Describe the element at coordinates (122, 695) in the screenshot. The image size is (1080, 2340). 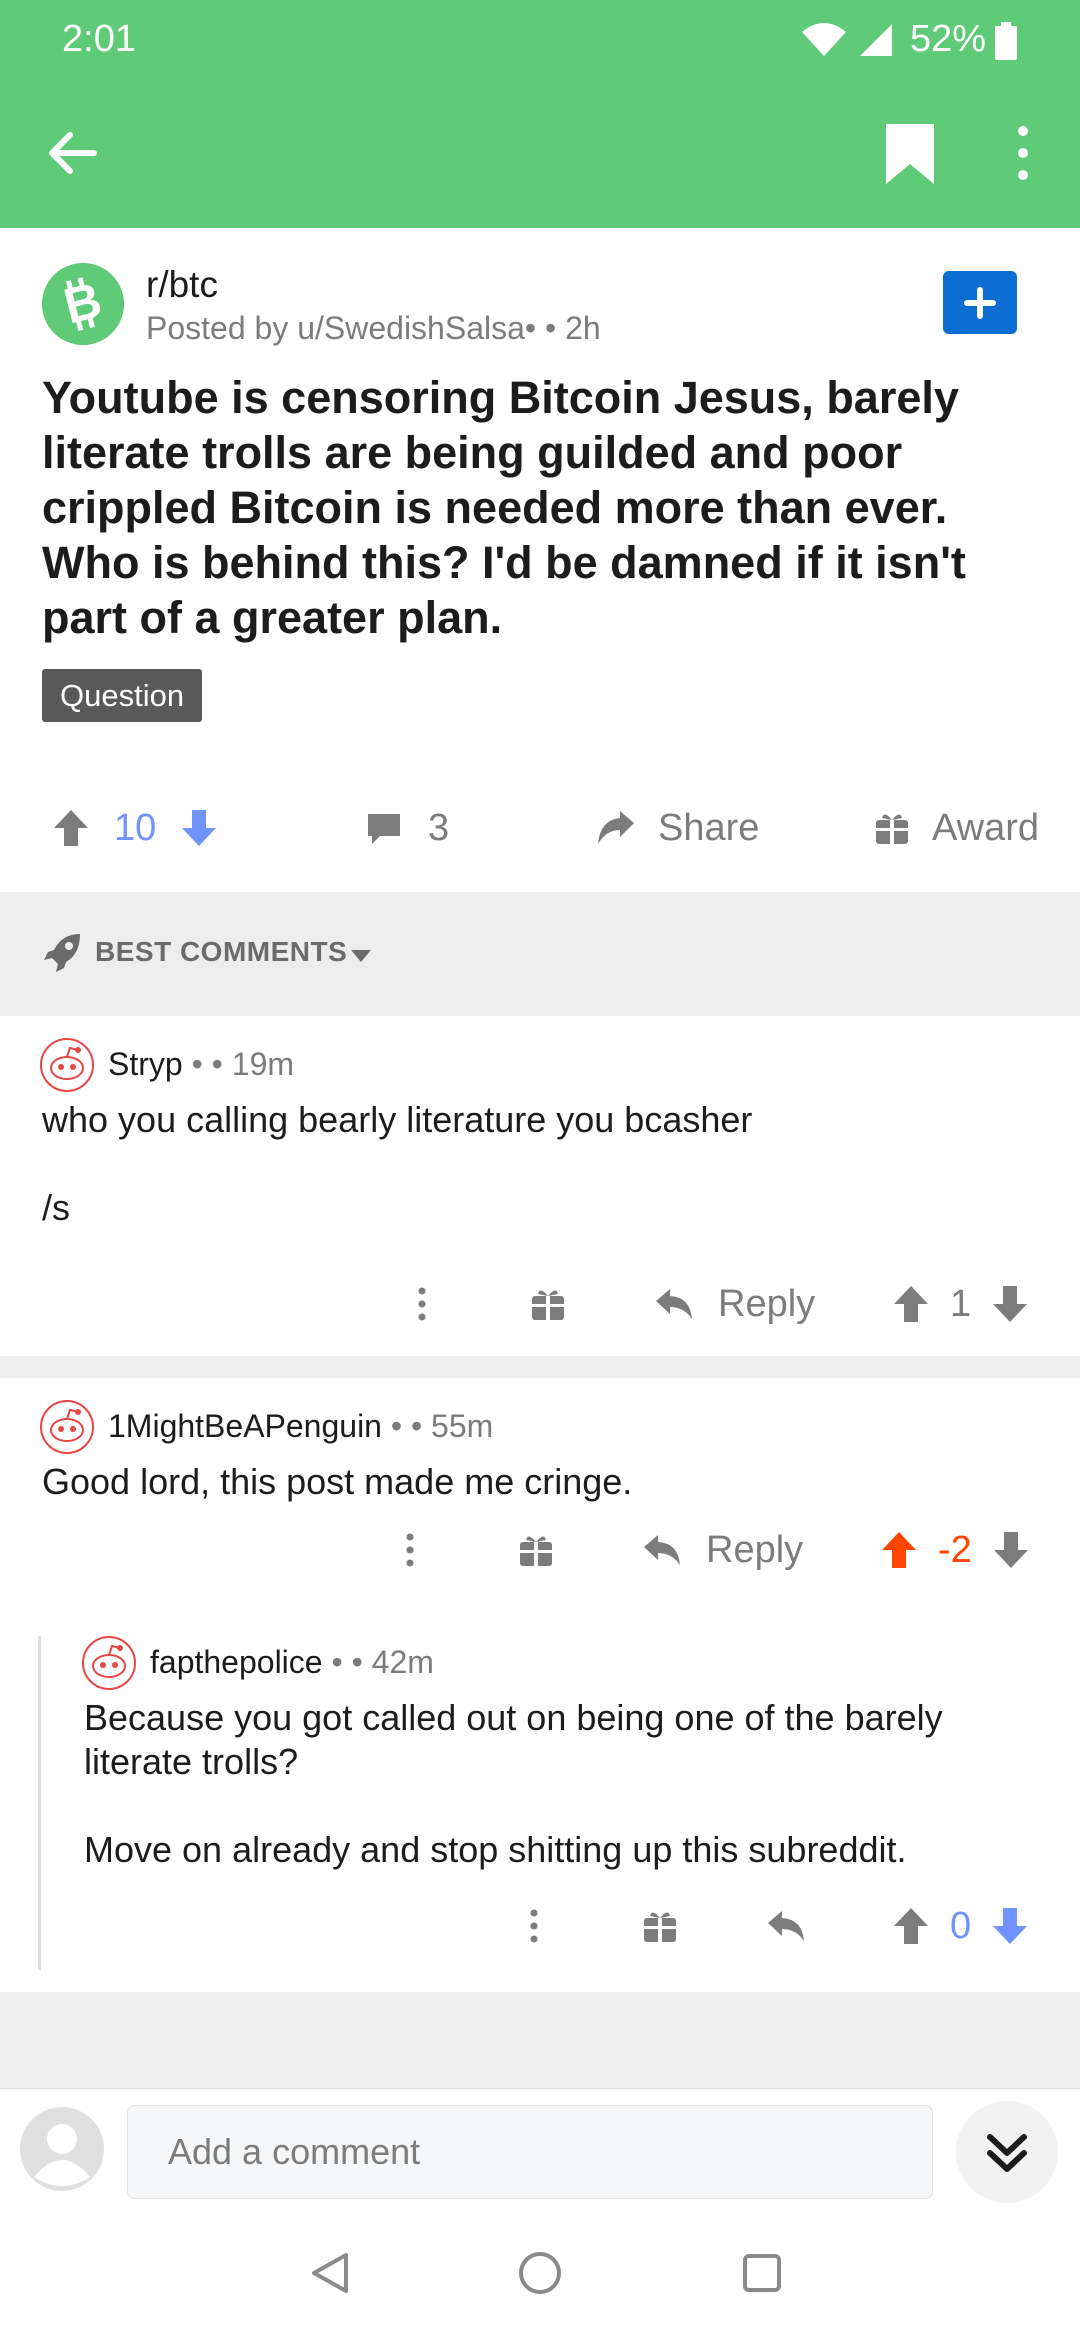
I see `post-flair: Question` at that location.